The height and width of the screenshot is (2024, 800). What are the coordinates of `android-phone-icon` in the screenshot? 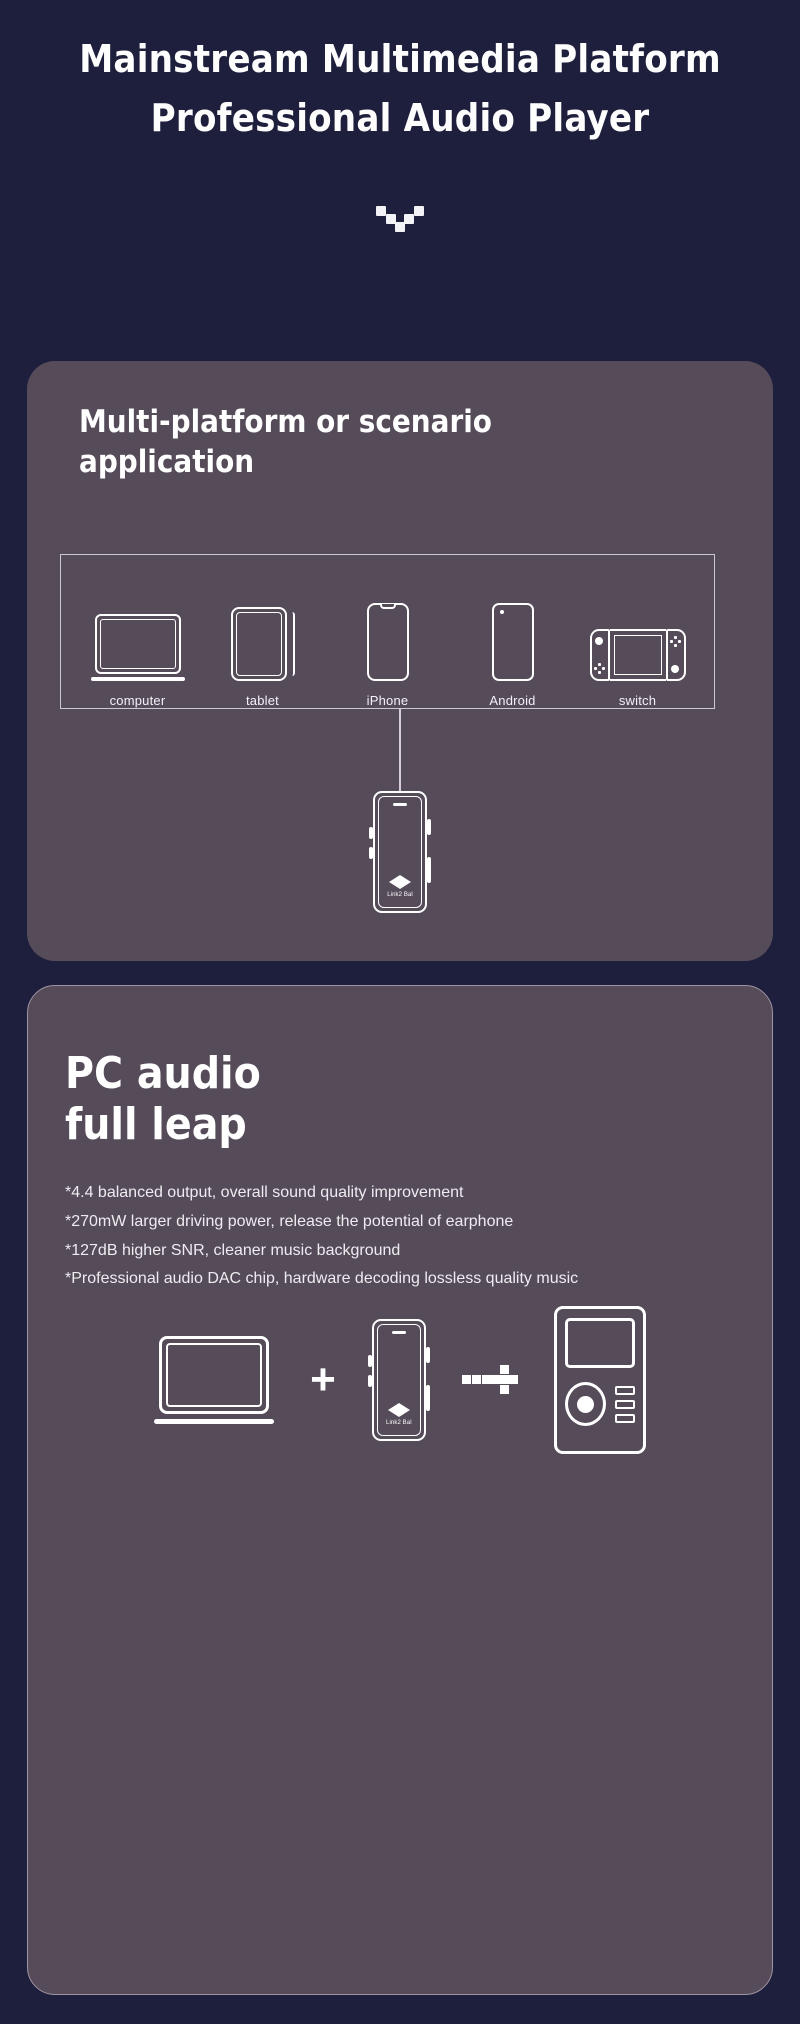 It's located at (512, 642).